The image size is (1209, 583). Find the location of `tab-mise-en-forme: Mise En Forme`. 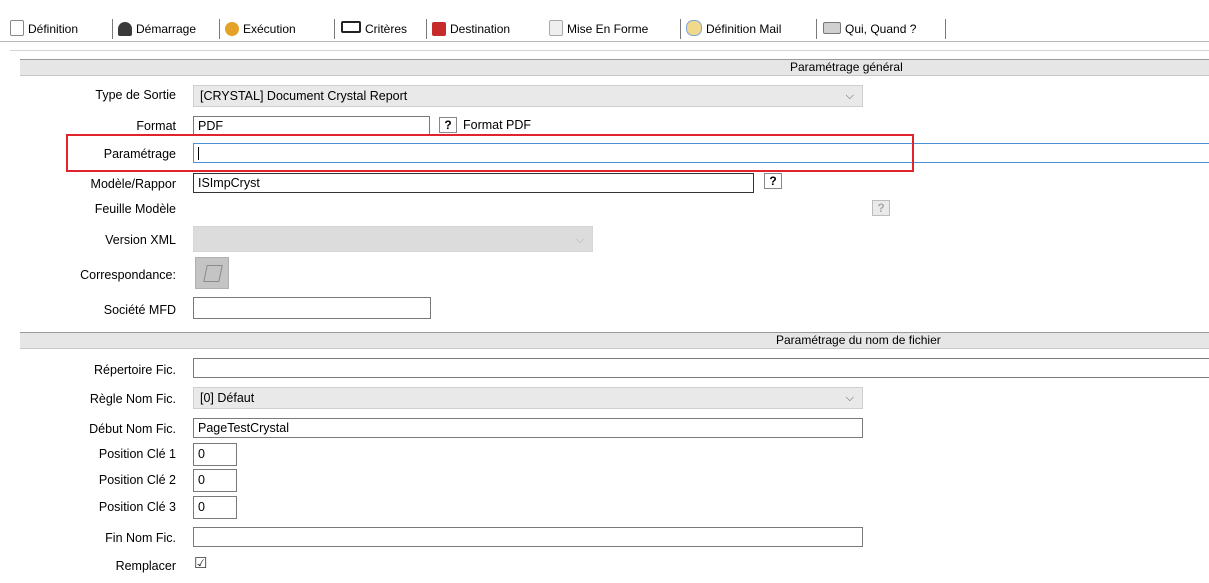

tab-mise-en-forme: Mise En Forme is located at coordinates (598, 29).